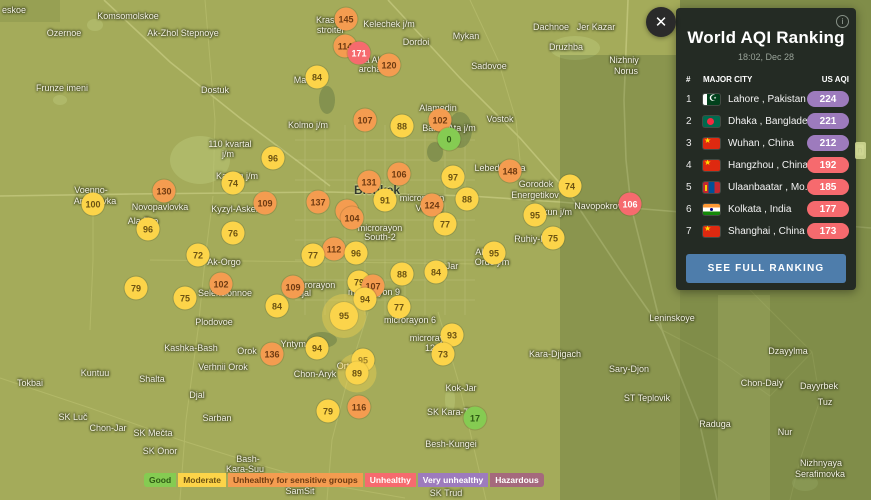 The image size is (871, 500). Describe the element at coordinates (152, 379) in the screenshot. I see `map-place-label: Shalta` at that location.